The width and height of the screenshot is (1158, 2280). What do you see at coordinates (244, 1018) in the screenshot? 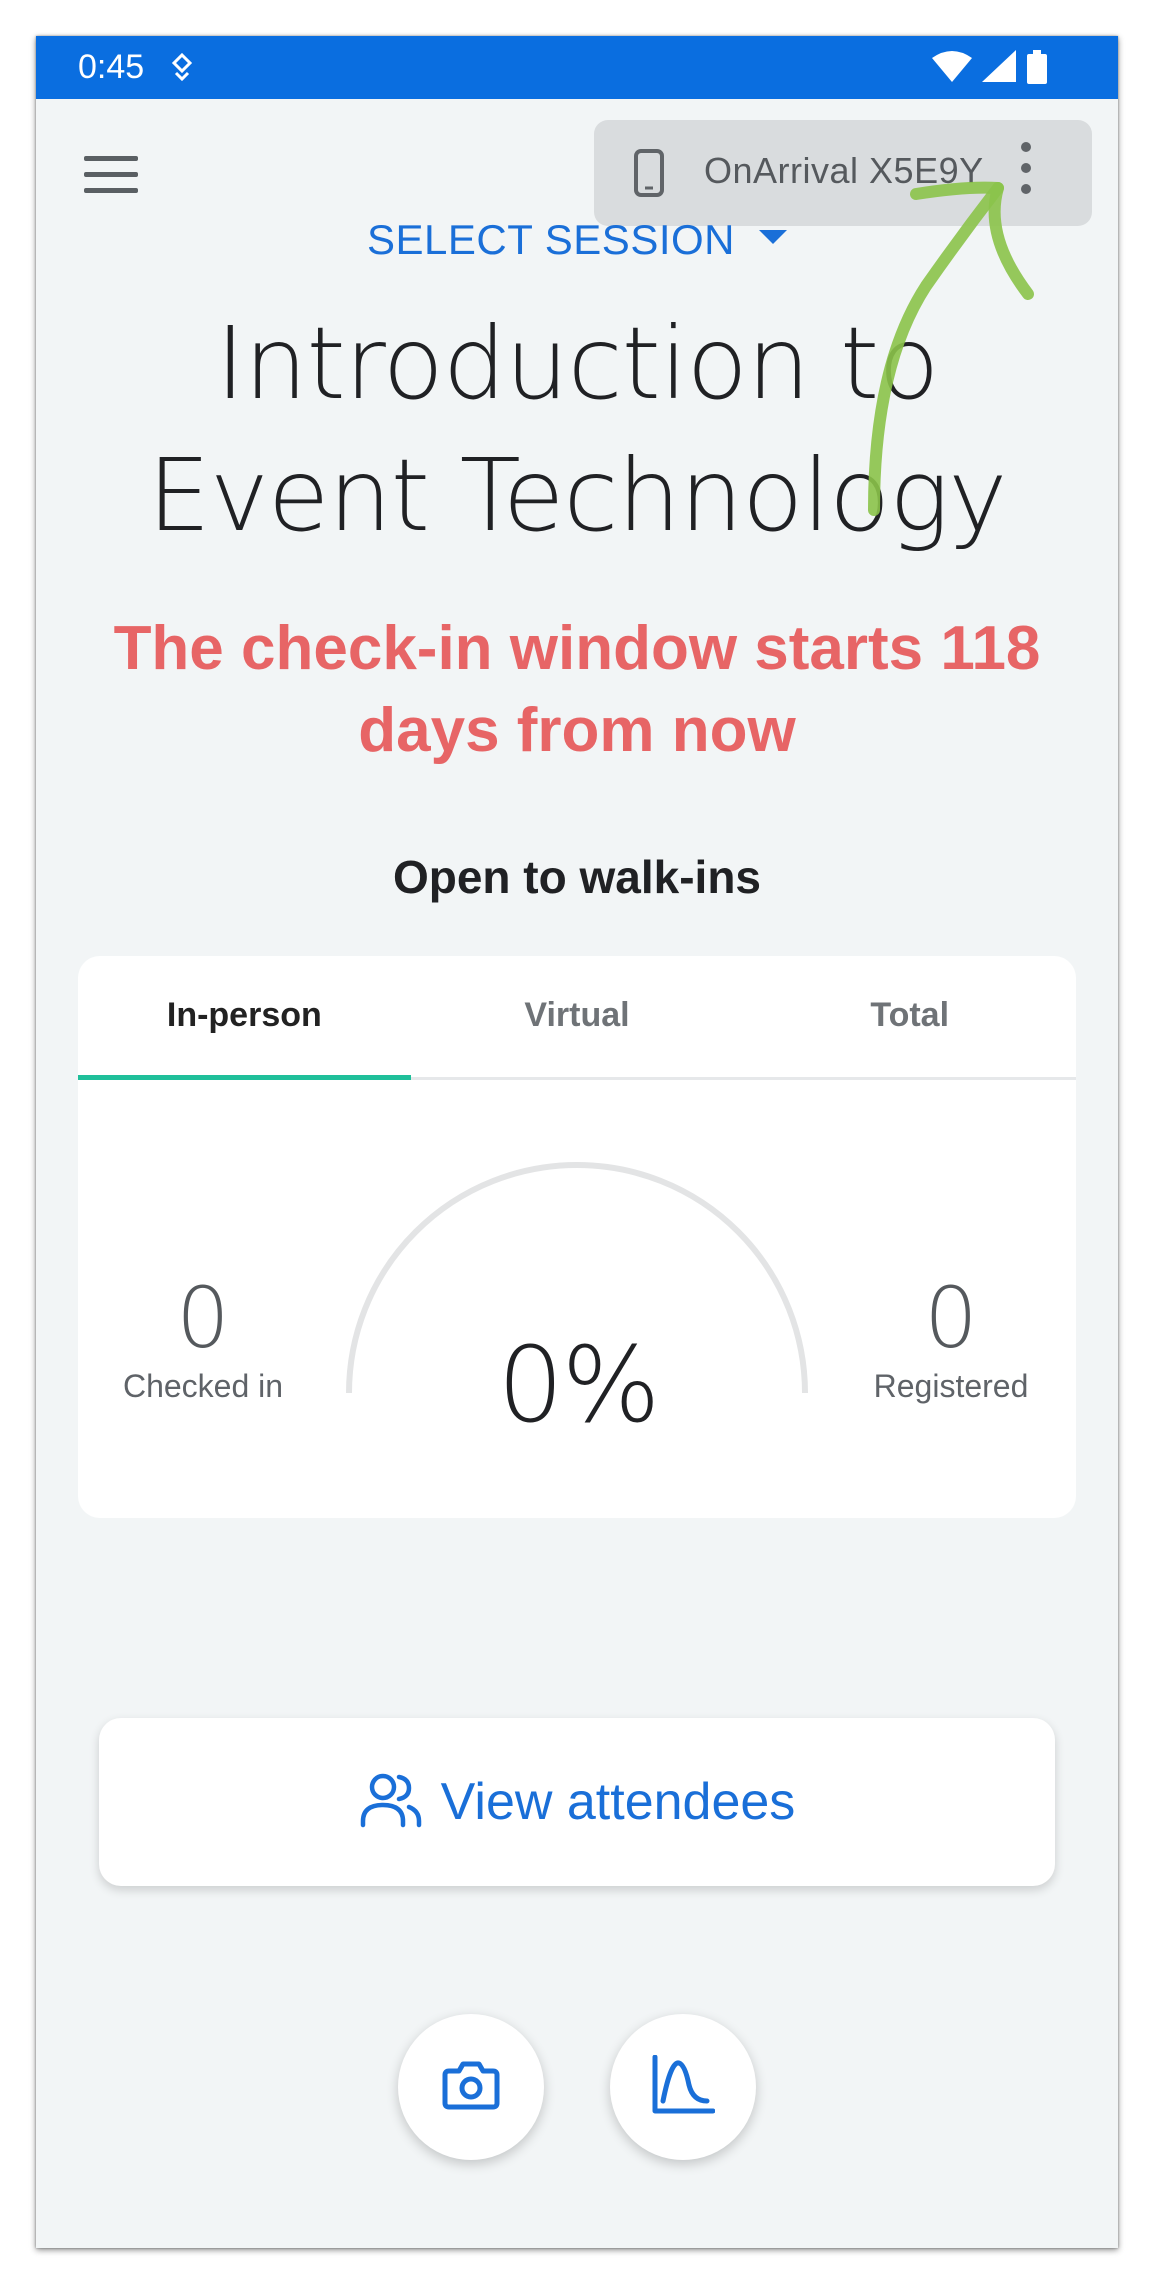
I see `tab-in-person: In-person` at bounding box center [244, 1018].